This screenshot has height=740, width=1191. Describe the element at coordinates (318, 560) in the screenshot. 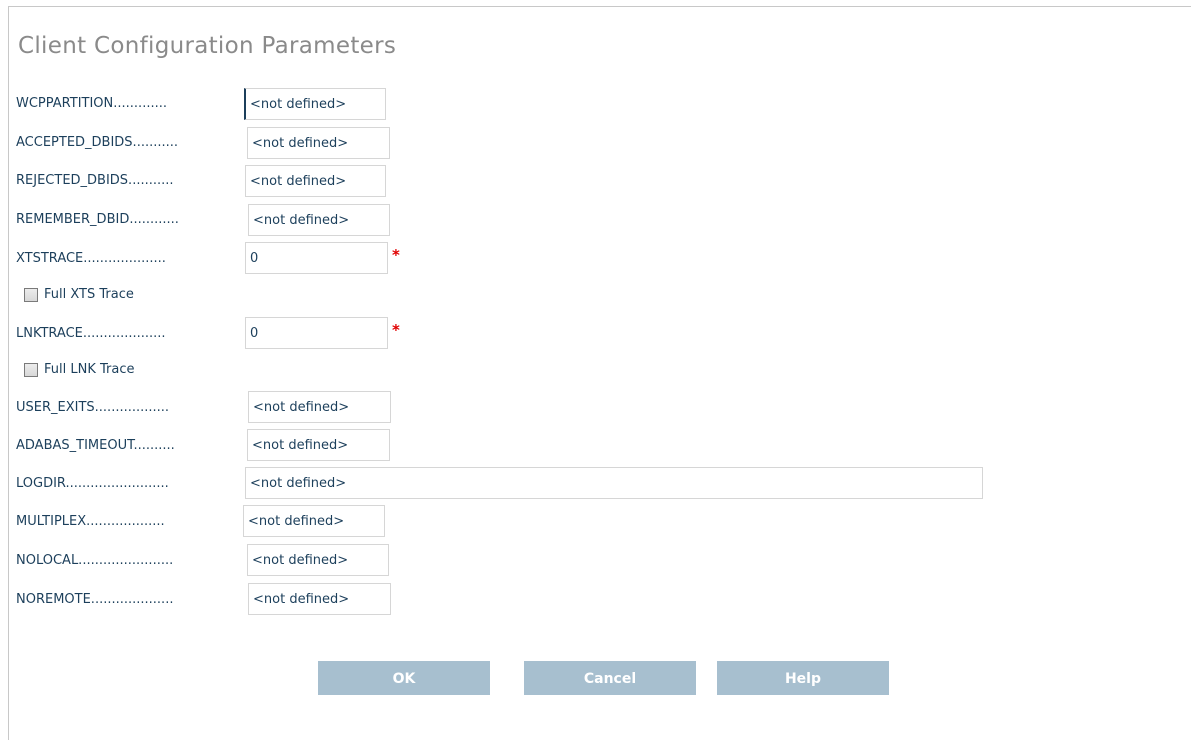

I see `nolocal-input` at that location.